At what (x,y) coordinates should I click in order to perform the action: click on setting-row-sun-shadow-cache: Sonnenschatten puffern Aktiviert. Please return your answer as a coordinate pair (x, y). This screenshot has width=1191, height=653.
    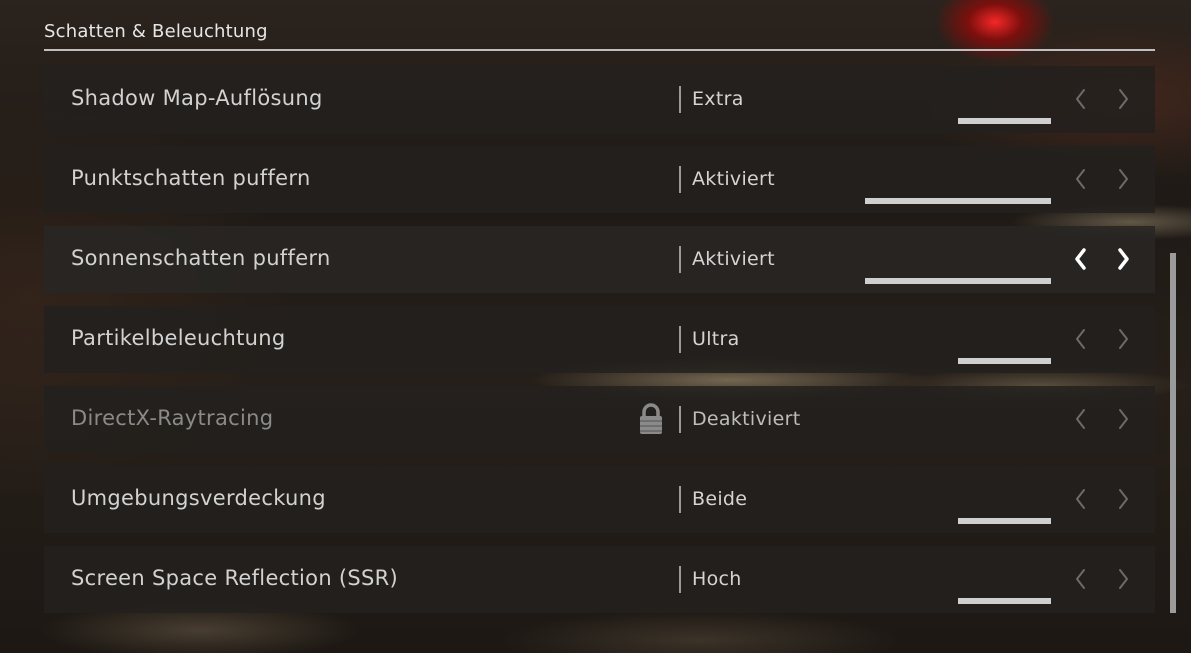
    Looking at the image, I should click on (599, 259).